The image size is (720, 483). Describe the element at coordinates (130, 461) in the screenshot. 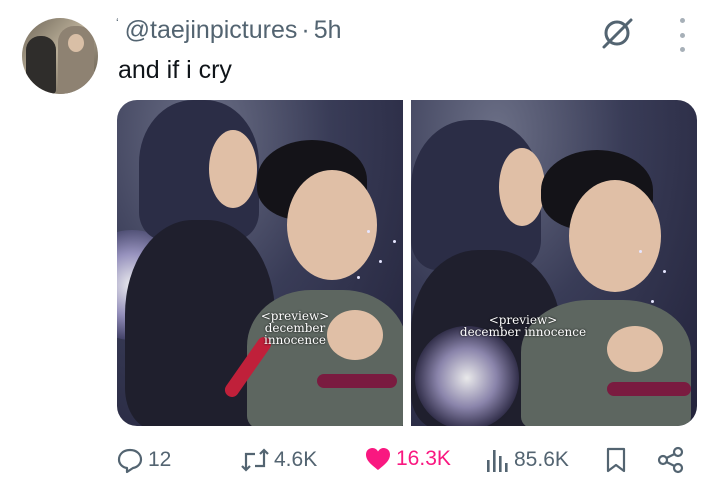

I see `reply-icon` at that location.